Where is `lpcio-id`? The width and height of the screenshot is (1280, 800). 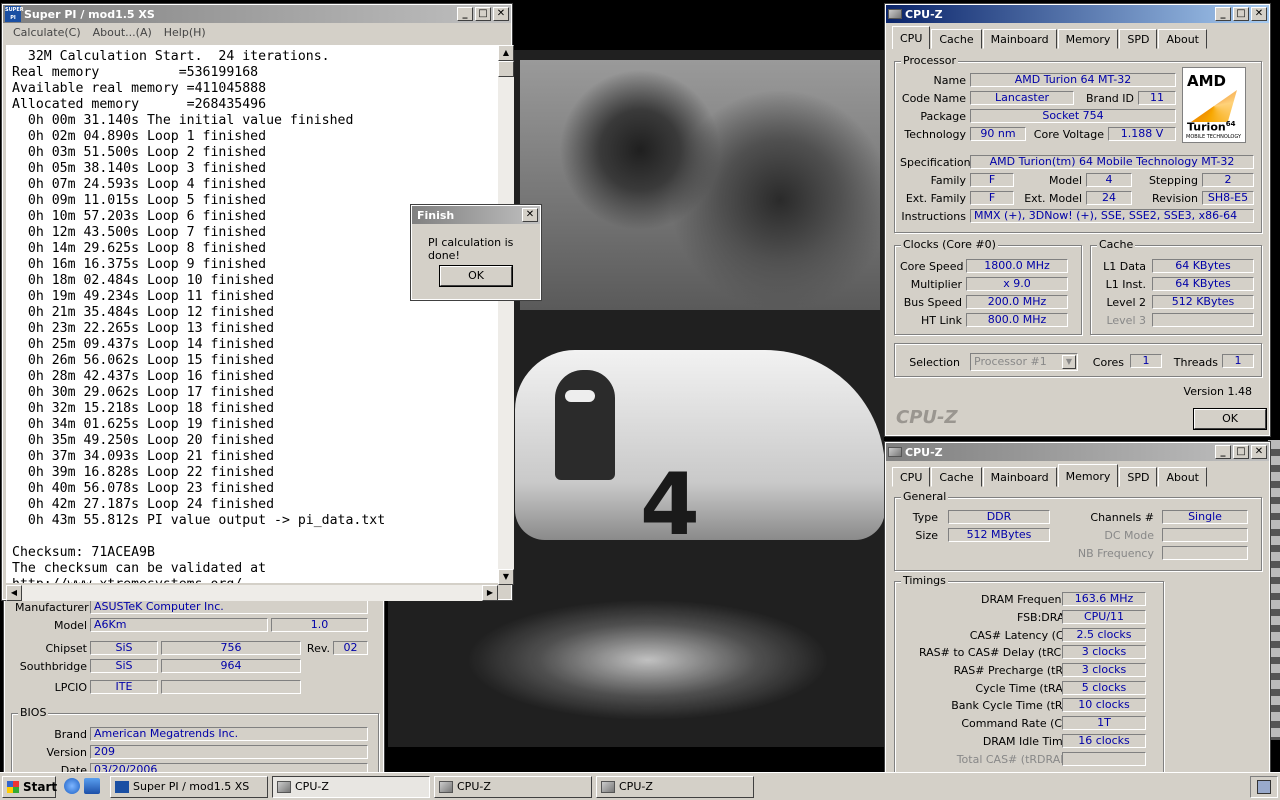 lpcio-id is located at coordinates (231, 687).